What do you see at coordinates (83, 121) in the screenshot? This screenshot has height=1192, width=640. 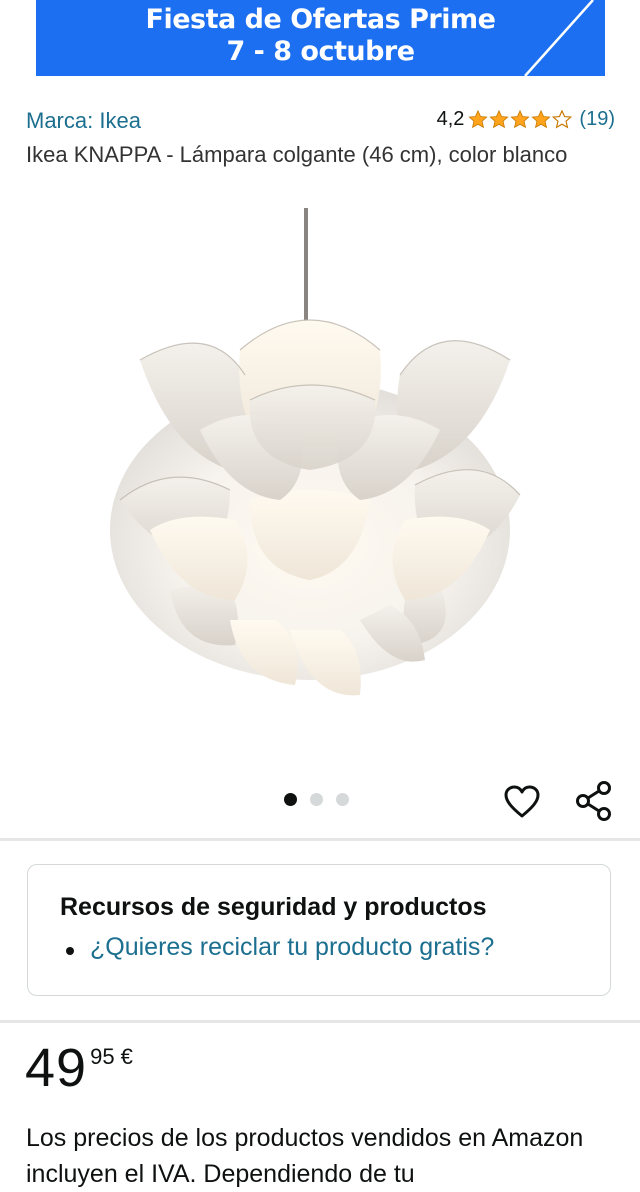 I see `brand-link: Marca: Ikea` at bounding box center [83, 121].